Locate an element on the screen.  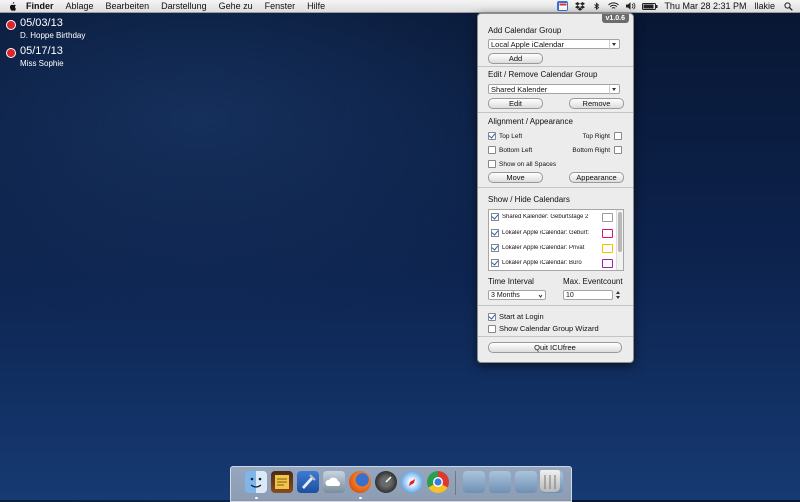
remove-button: Remove is located at coordinates (596, 103).